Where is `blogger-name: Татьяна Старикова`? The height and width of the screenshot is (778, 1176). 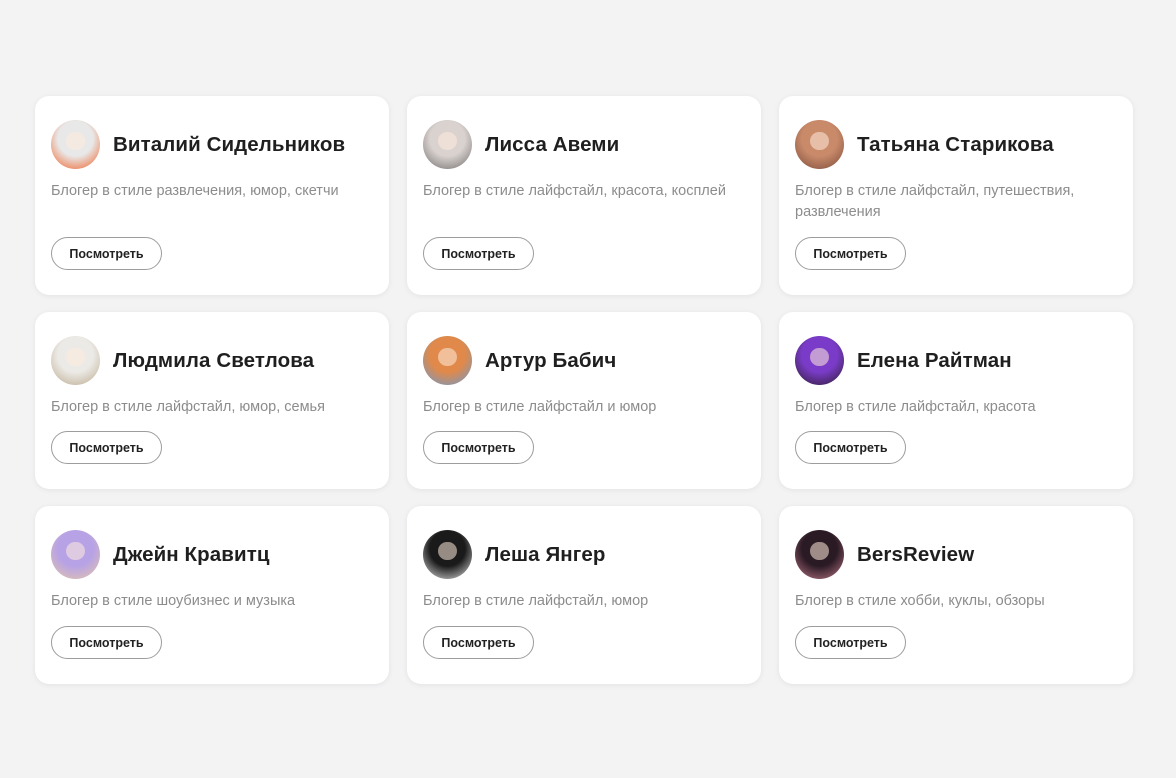
blogger-name: Татьяна Старикова is located at coordinates (955, 144).